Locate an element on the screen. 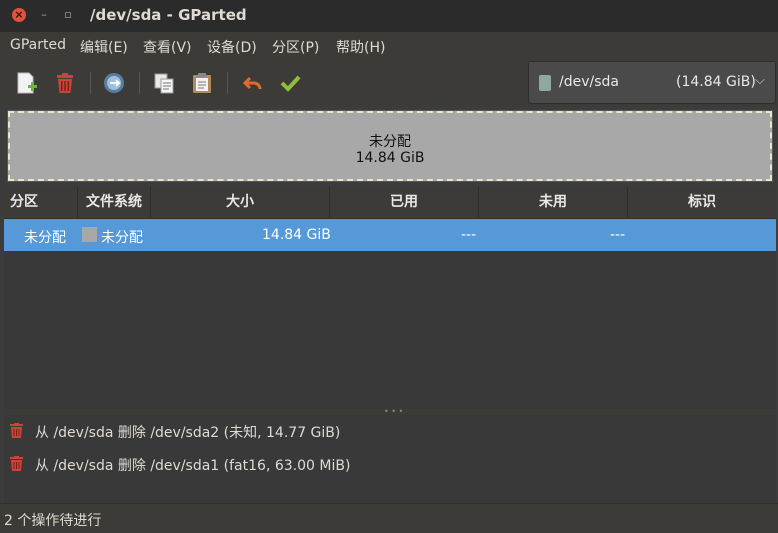  maximize-window-button: ▫ is located at coordinates (68, 15).